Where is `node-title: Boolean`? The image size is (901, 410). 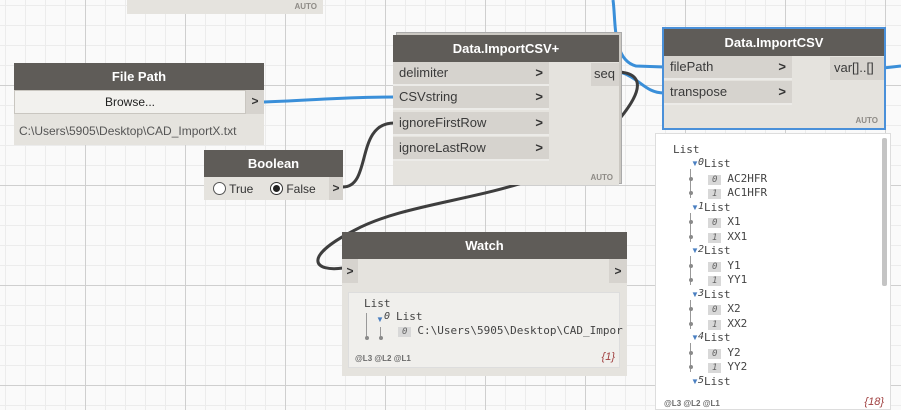
node-title: Boolean is located at coordinates (273, 163).